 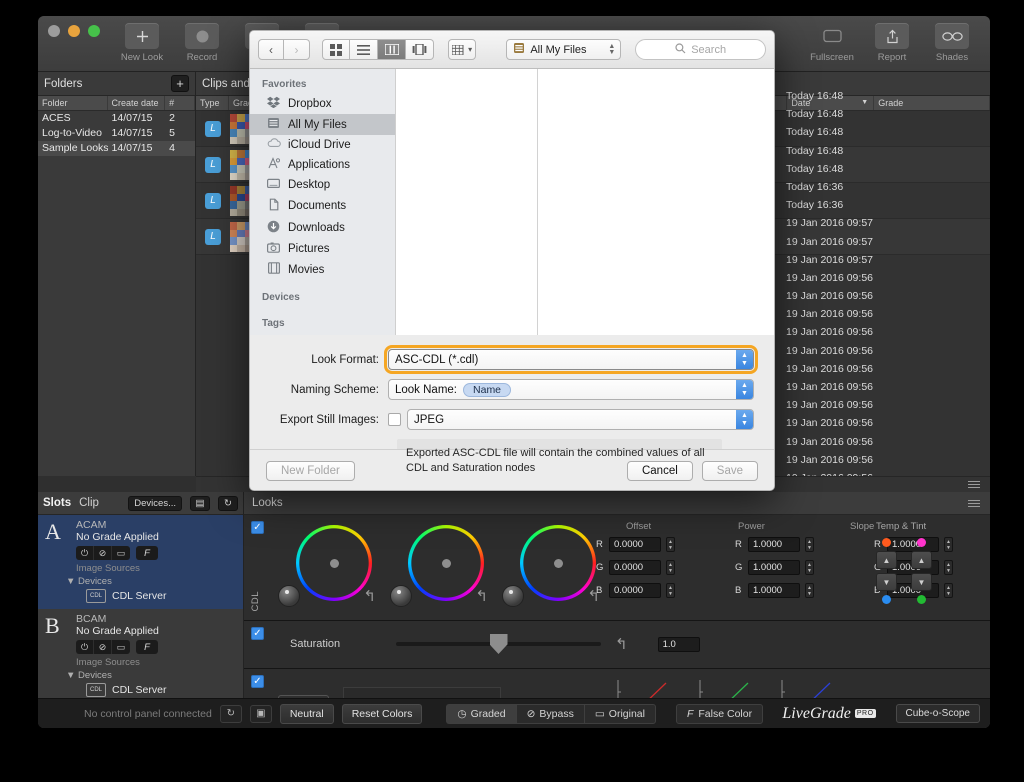 What do you see at coordinates (774, 544) in the screenshot?
I see `power-r-field: 1.0000` at bounding box center [774, 544].